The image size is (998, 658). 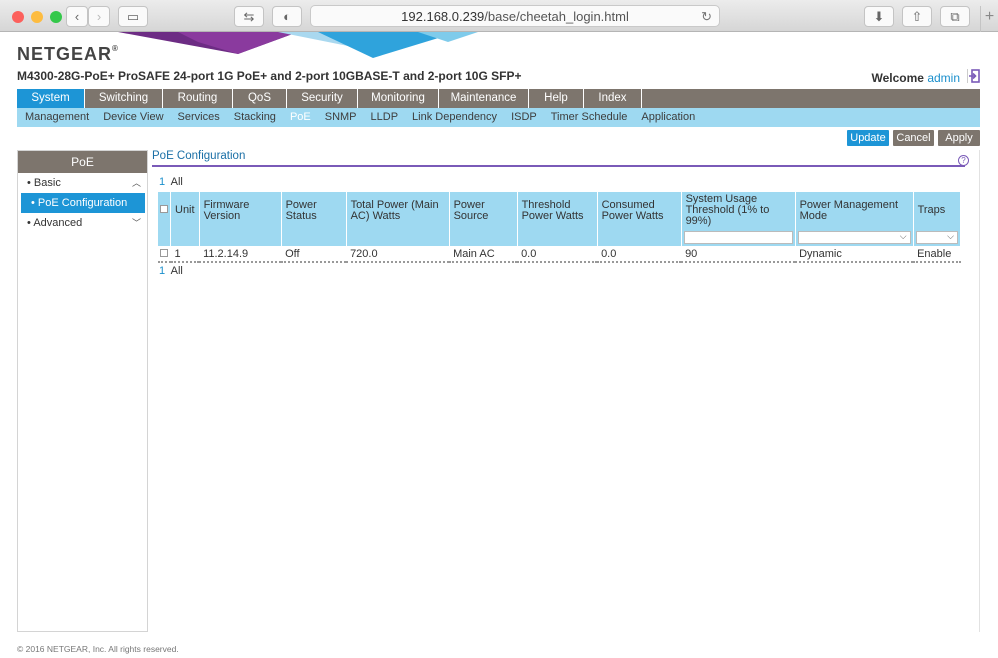 What do you see at coordinates (185, 254) in the screenshot?
I see `cell-unit: 1` at bounding box center [185, 254].